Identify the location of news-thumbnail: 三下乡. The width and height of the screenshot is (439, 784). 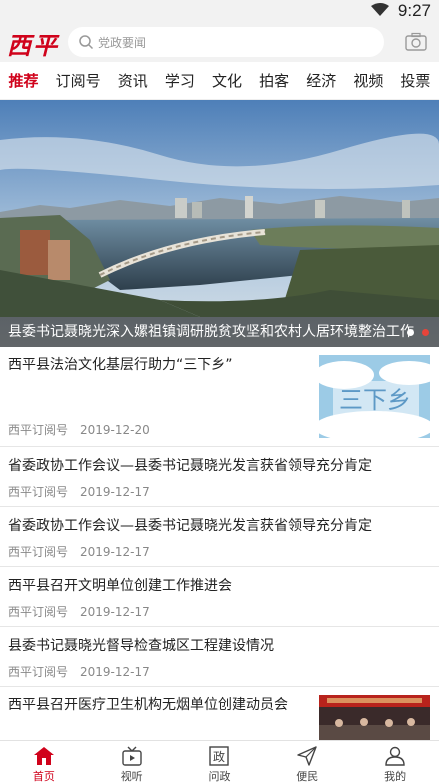
(374, 396).